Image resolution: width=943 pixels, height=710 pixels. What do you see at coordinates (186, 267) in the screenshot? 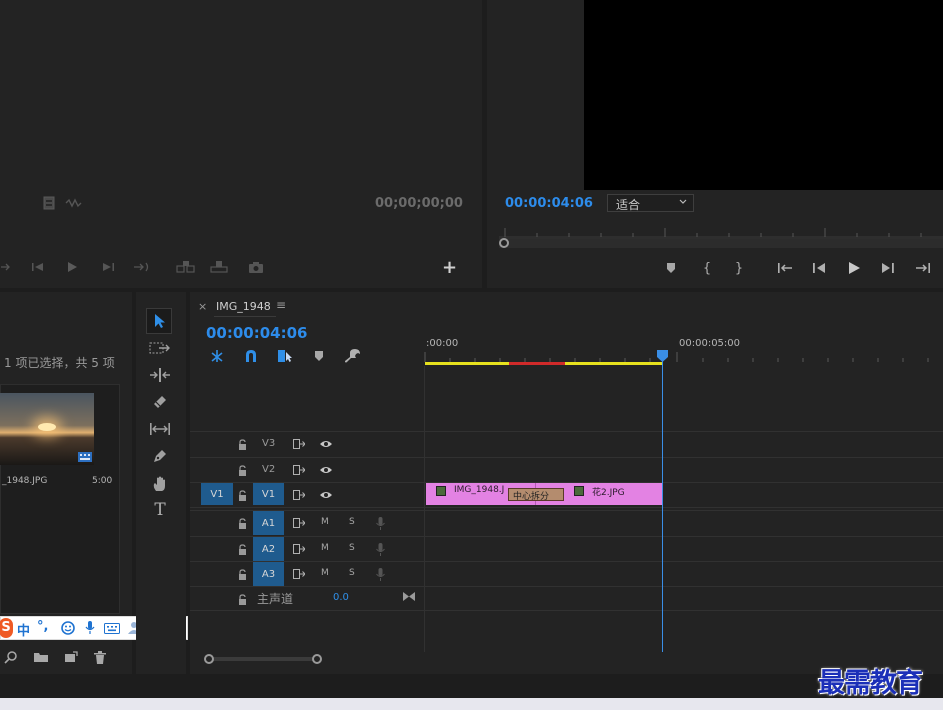
I see `insert-icon` at bounding box center [186, 267].